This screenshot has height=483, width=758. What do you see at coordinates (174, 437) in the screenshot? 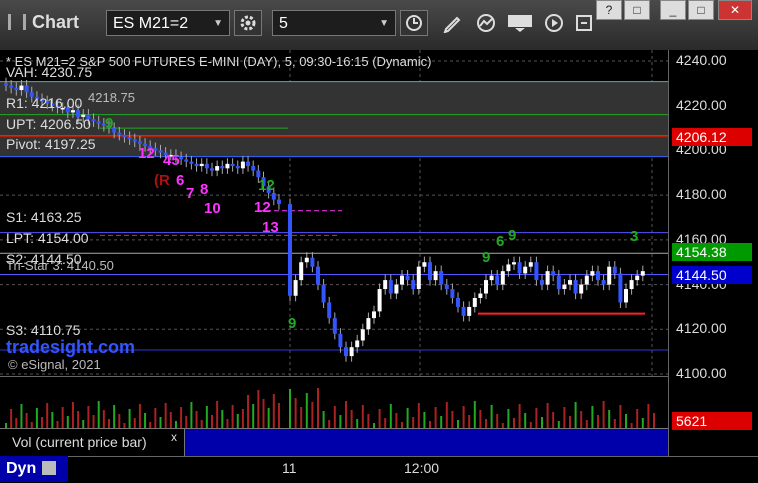
I see `close-icon: x` at bounding box center [174, 437].